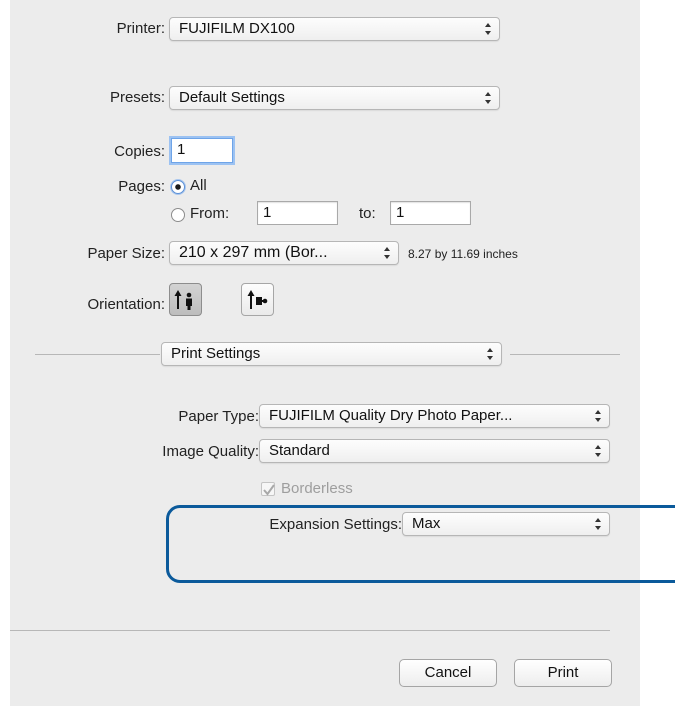  I want to click on section-divider-right, so click(565, 354).